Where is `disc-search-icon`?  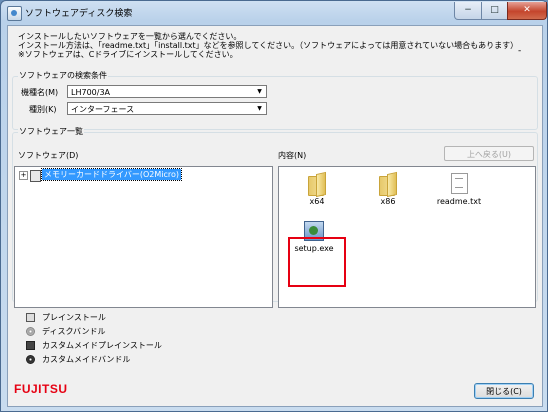 disc-search-icon is located at coordinates (14, 13).